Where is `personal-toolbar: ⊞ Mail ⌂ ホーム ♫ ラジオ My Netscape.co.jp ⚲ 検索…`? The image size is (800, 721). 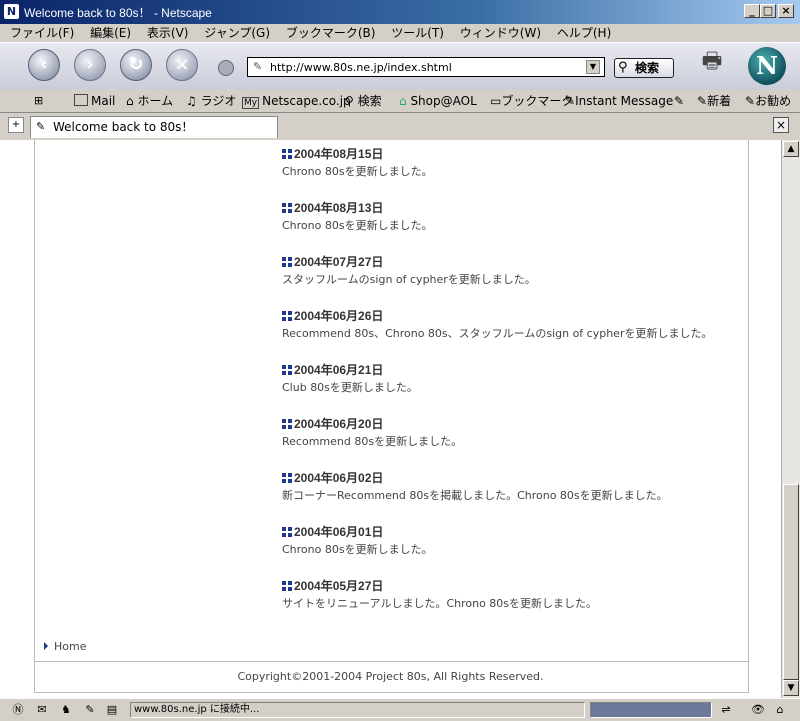
personal-toolbar: ⊞ Mail ⌂ ホーム ♫ ラジオ My Netscape.co.jp ⚲ 検索… is located at coordinates (400, 101).